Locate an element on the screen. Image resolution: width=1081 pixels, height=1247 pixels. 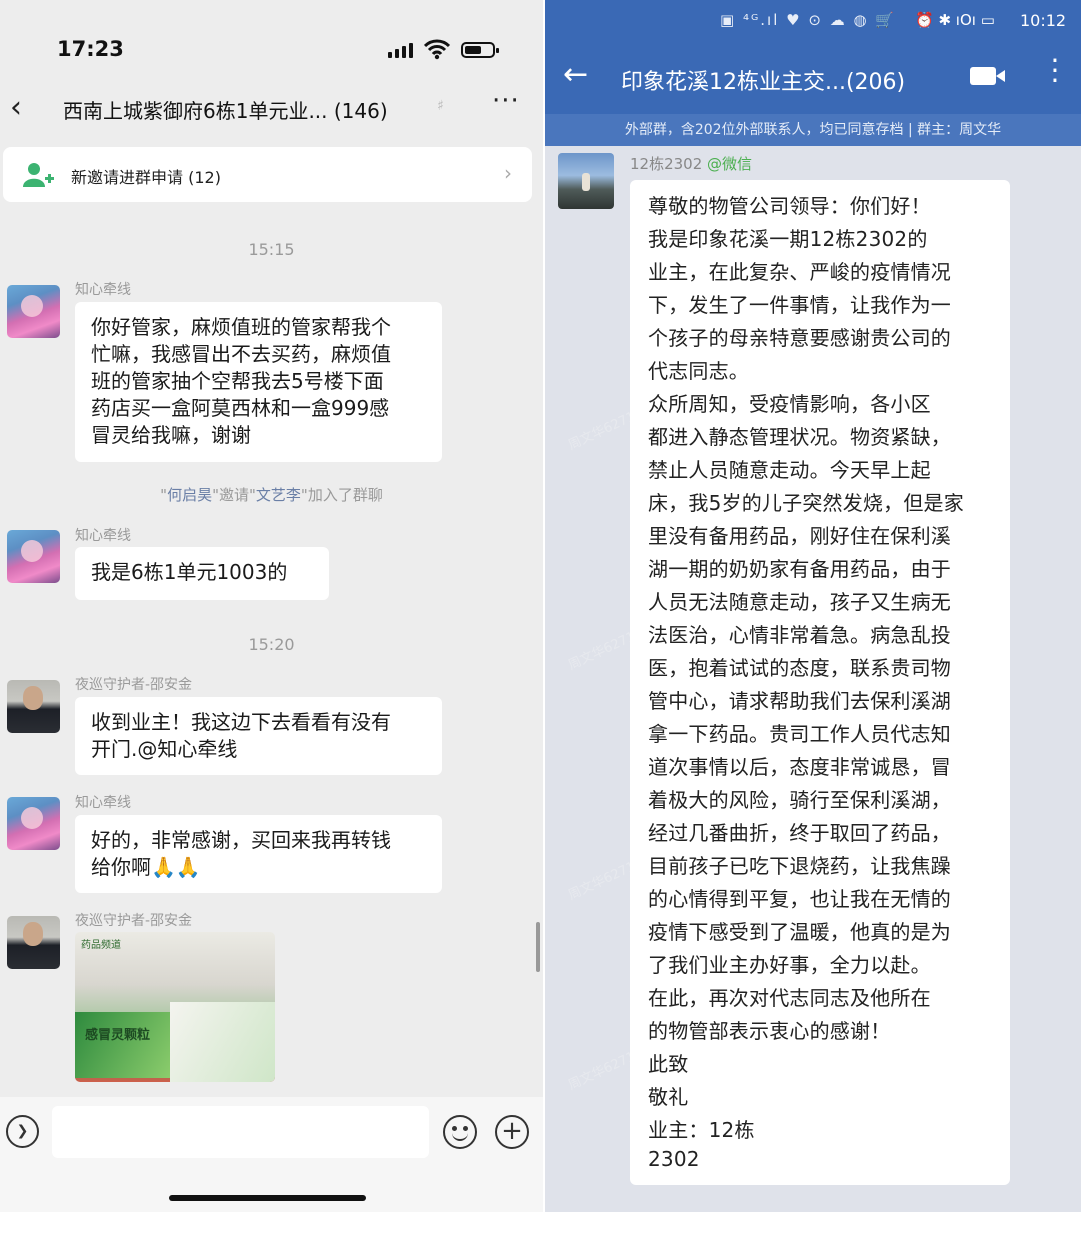
letter-line: 下，发生了一件事情，让我作为一 is located at coordinates (799, 305).